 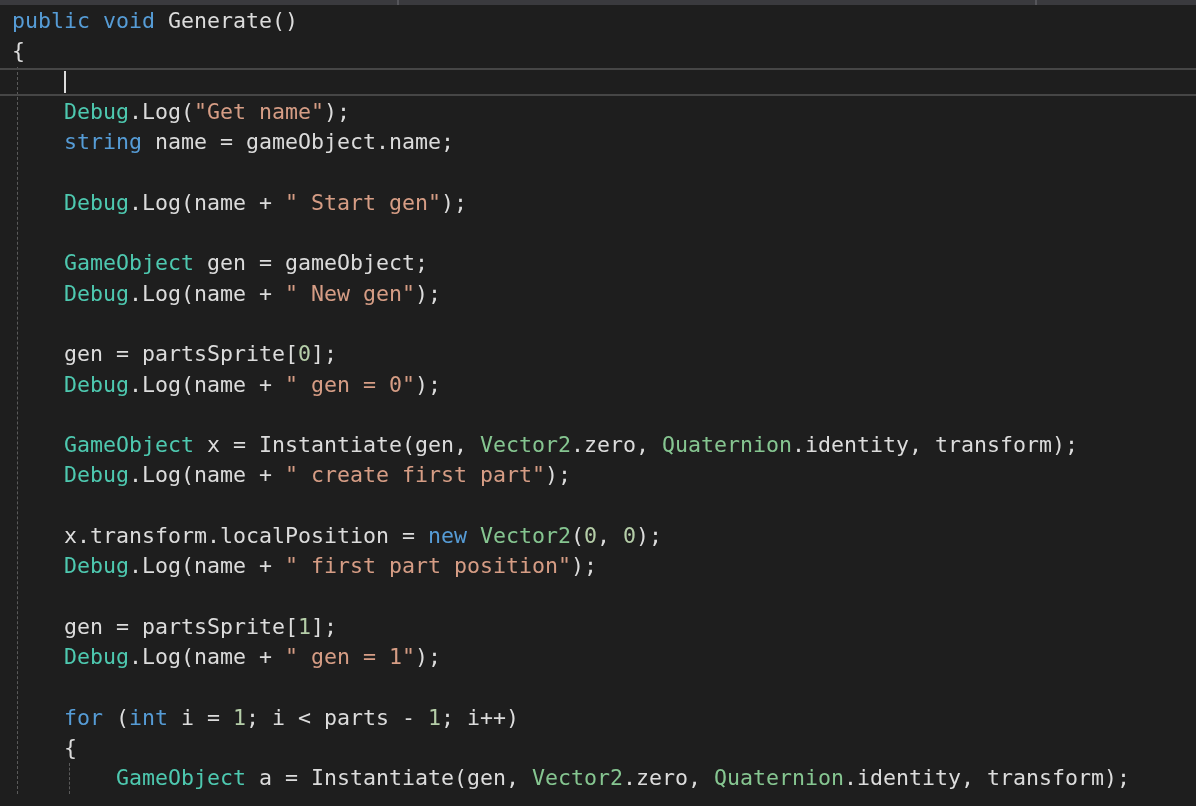 I want to click on code-line: Debug.Log(name + " Start gen");, so click(x=266, y=202).